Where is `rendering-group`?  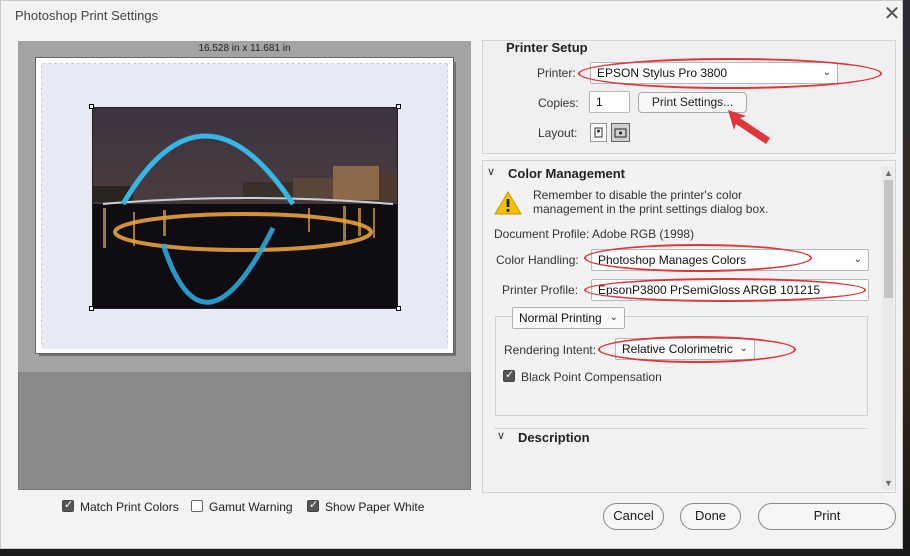 rendering-group is located at coordinates (681, 366).